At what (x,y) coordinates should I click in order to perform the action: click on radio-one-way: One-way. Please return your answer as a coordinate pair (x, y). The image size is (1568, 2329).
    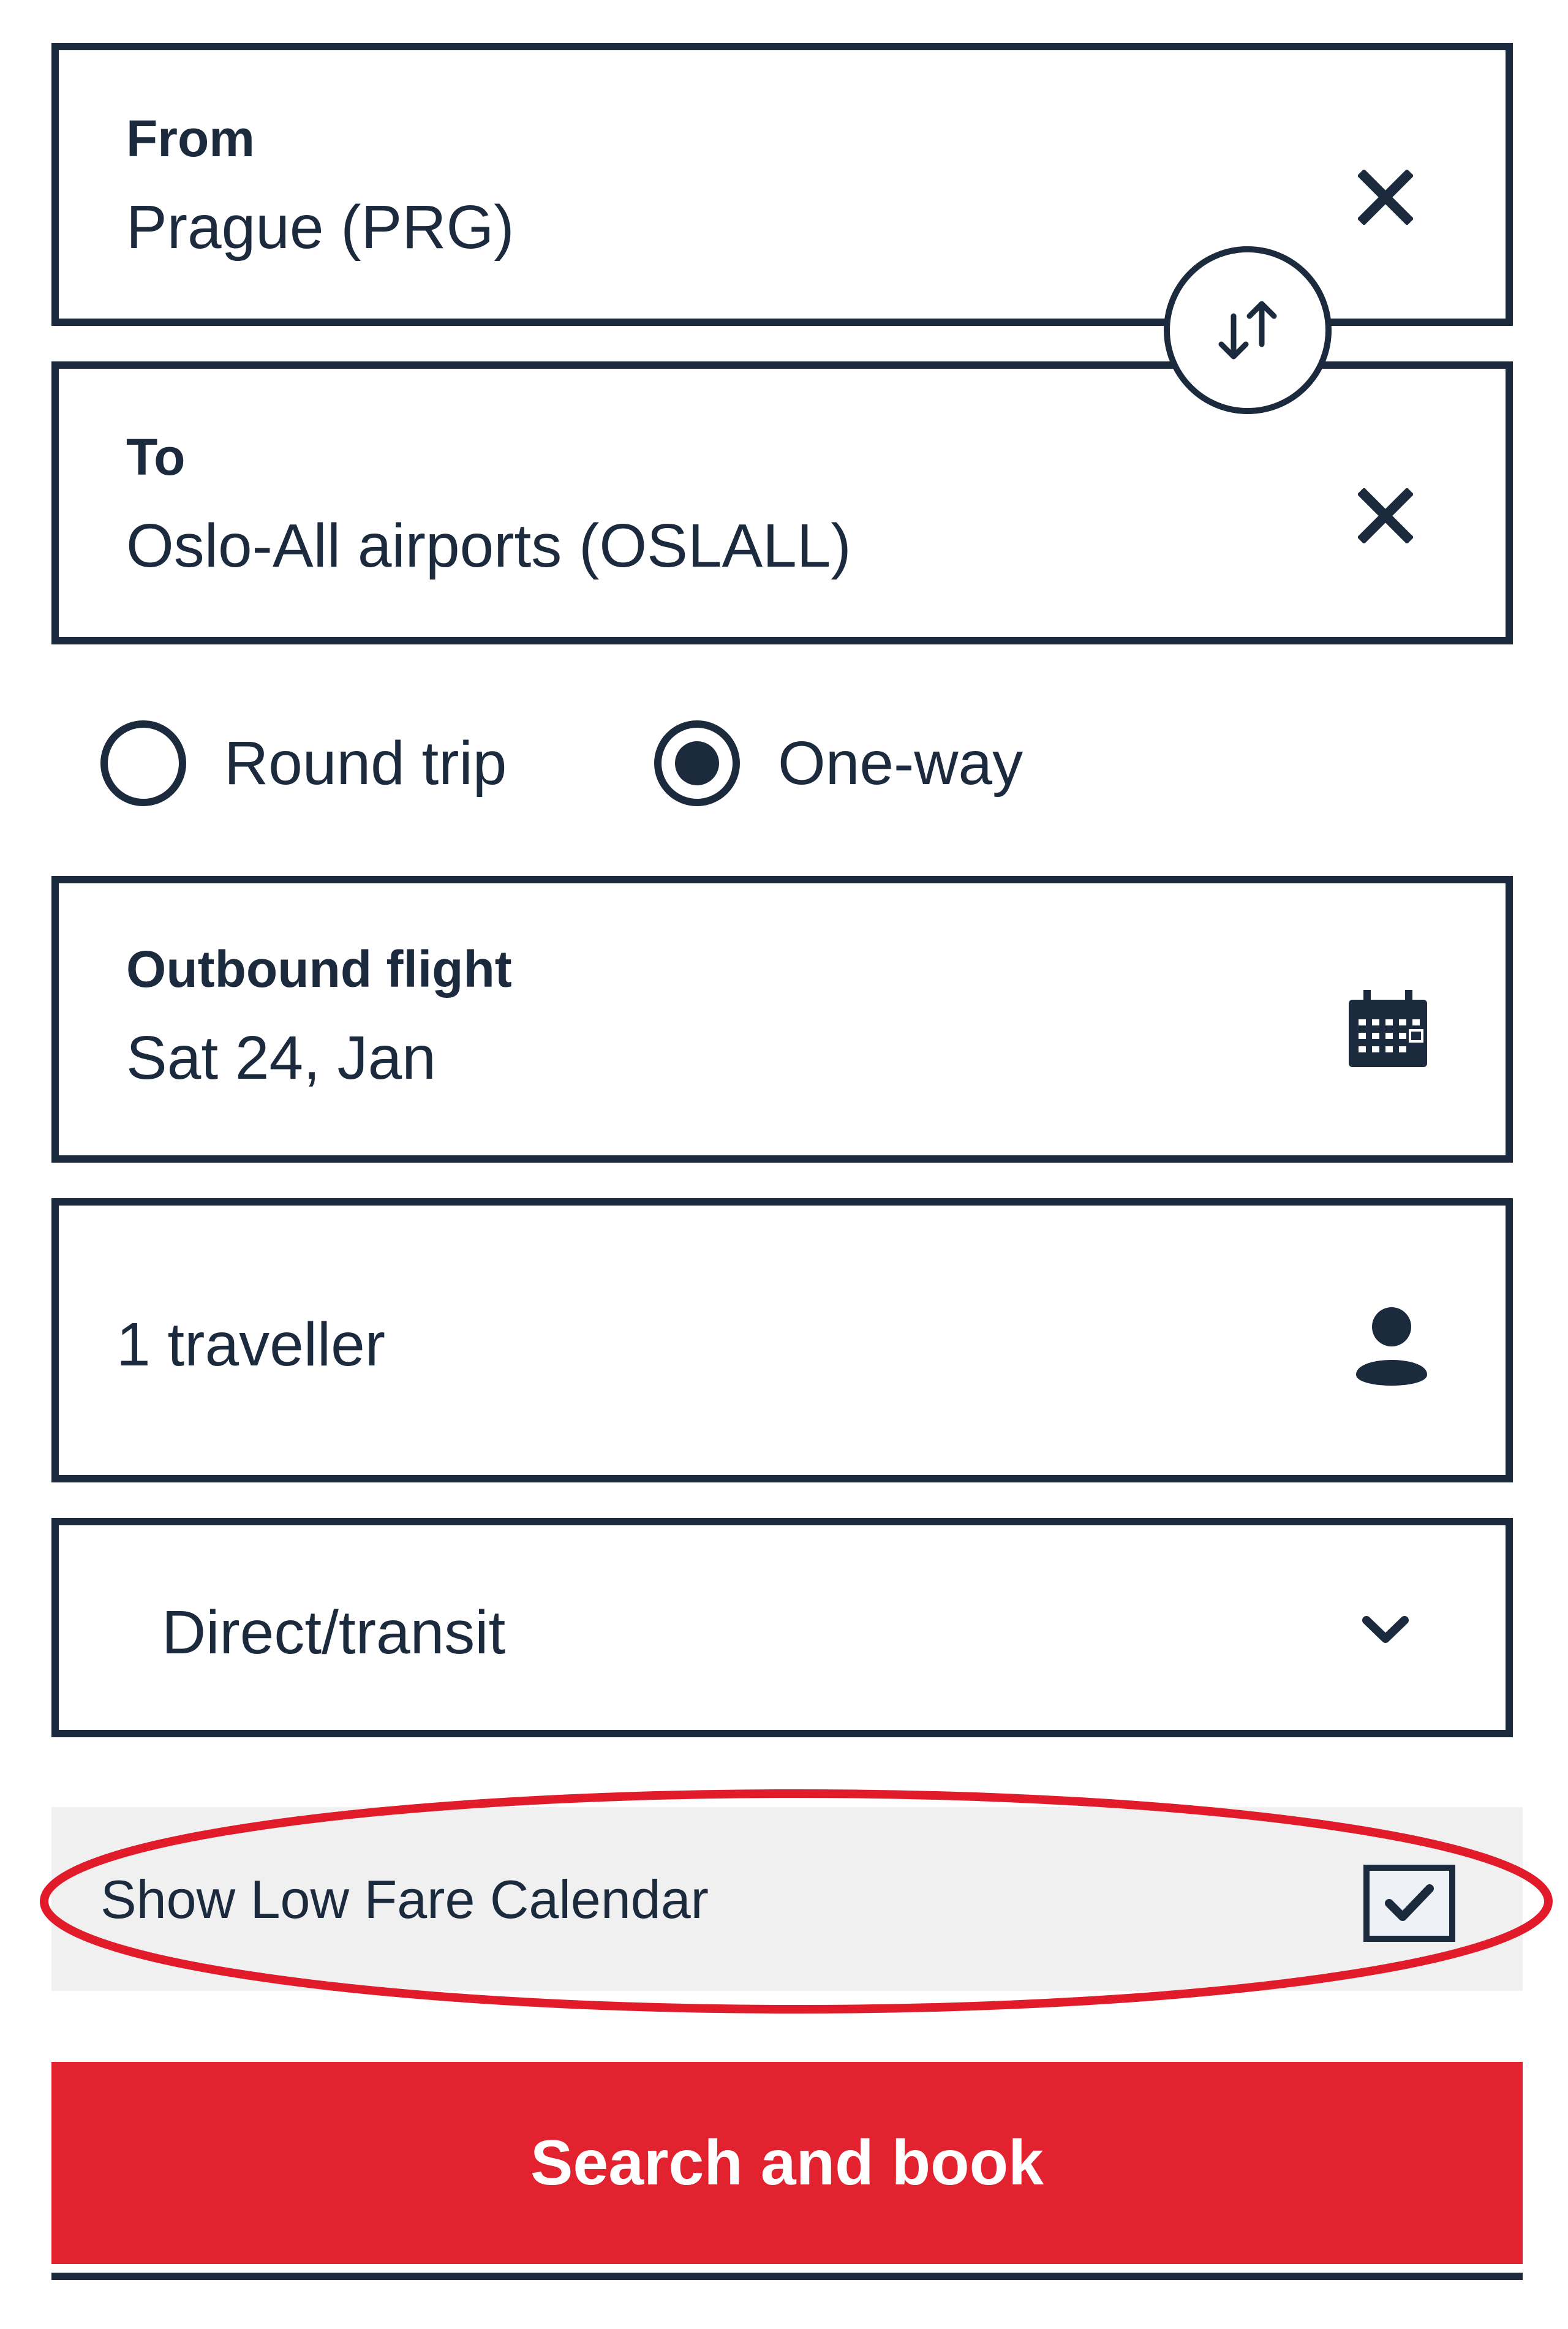
    Looking at the image, I should click on (839, 763).